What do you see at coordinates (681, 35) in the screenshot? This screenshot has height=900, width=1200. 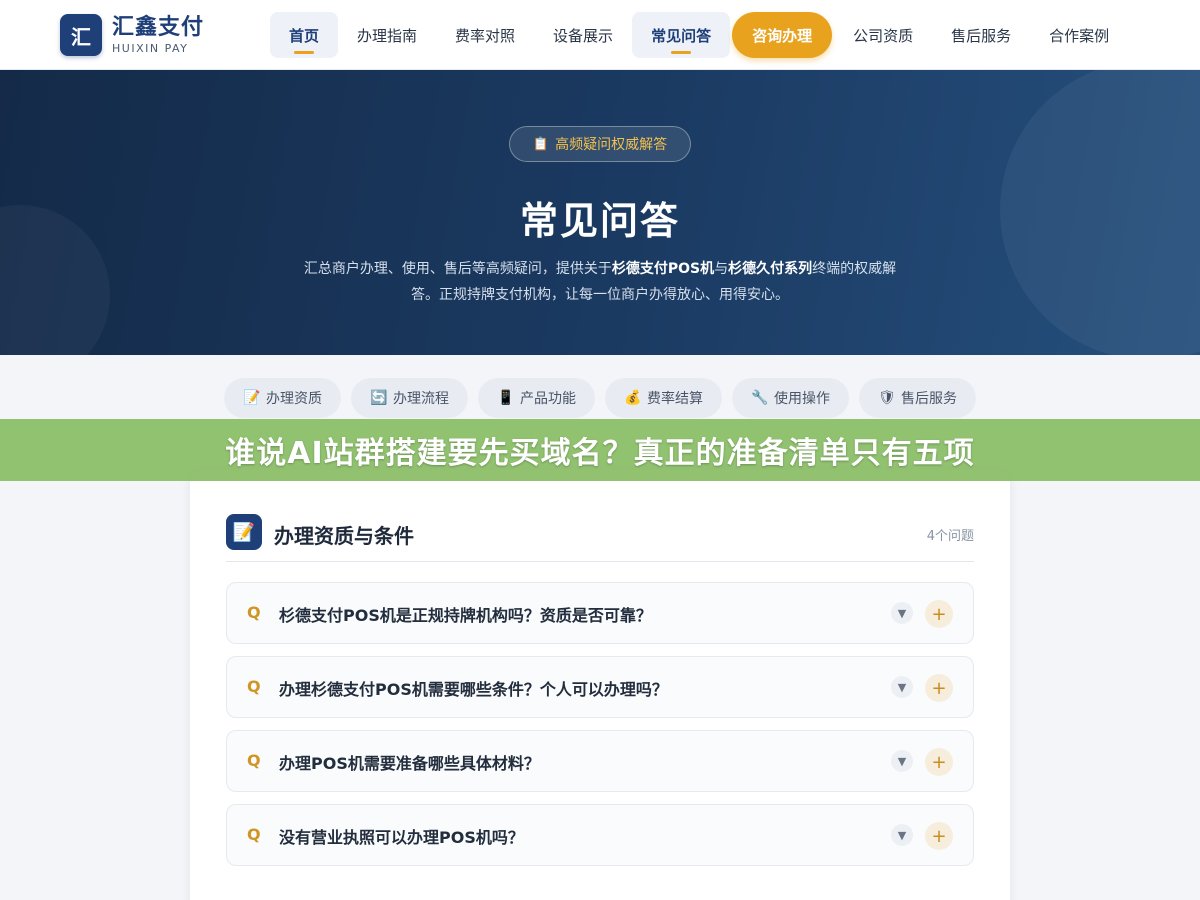 I see `nav-item-faq: 常见问答` at bounding box center [681, 35].